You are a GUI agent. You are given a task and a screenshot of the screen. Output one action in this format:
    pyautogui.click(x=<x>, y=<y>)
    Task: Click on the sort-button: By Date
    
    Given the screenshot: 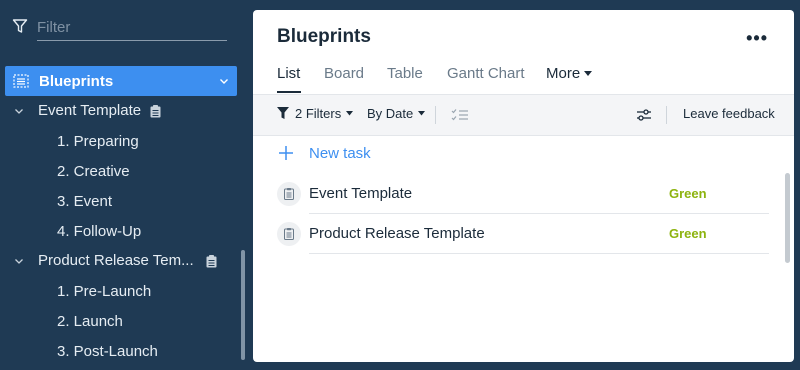 What is the action you would take?
    pyautogui.click(x=396, y=113)
    